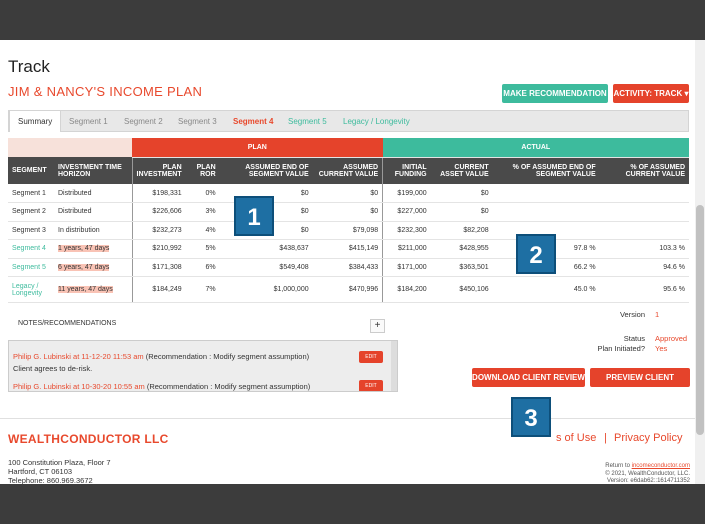 This screenshot has width=705, height=524. Describe the element at coordinates (266, 289) in the screenshot. I see `cell: $1,000,000` at that location.